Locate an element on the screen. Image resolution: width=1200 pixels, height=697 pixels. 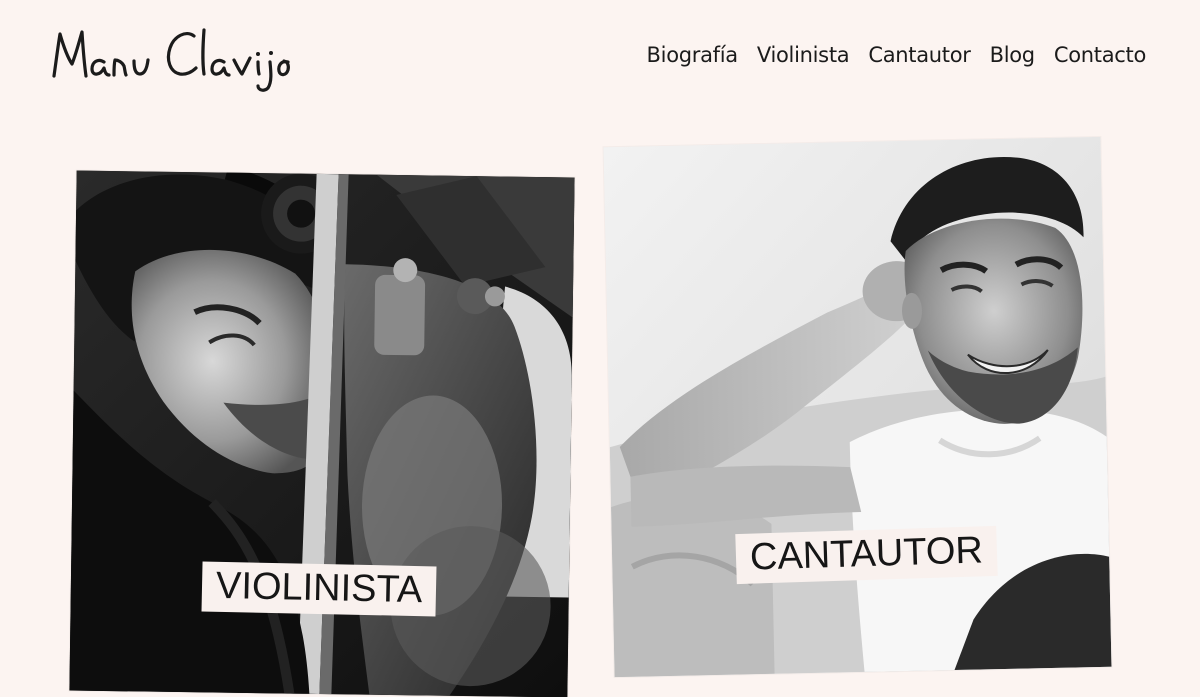
site-logo is located at coordinates (173, 61).